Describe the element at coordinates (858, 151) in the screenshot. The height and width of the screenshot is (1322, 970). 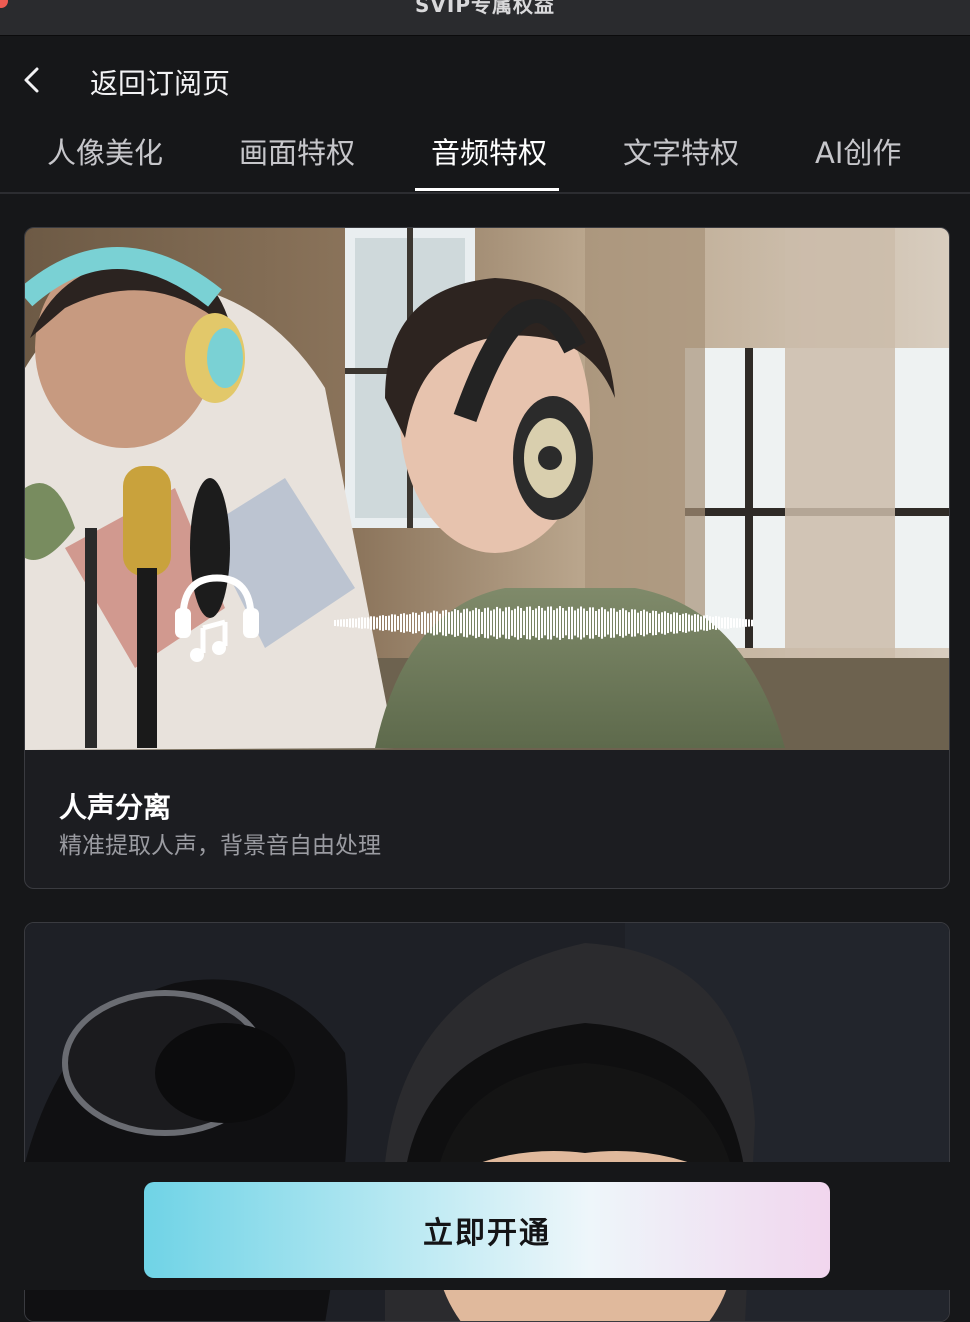
I see `tab-ai-creation: AI创作` at that location.